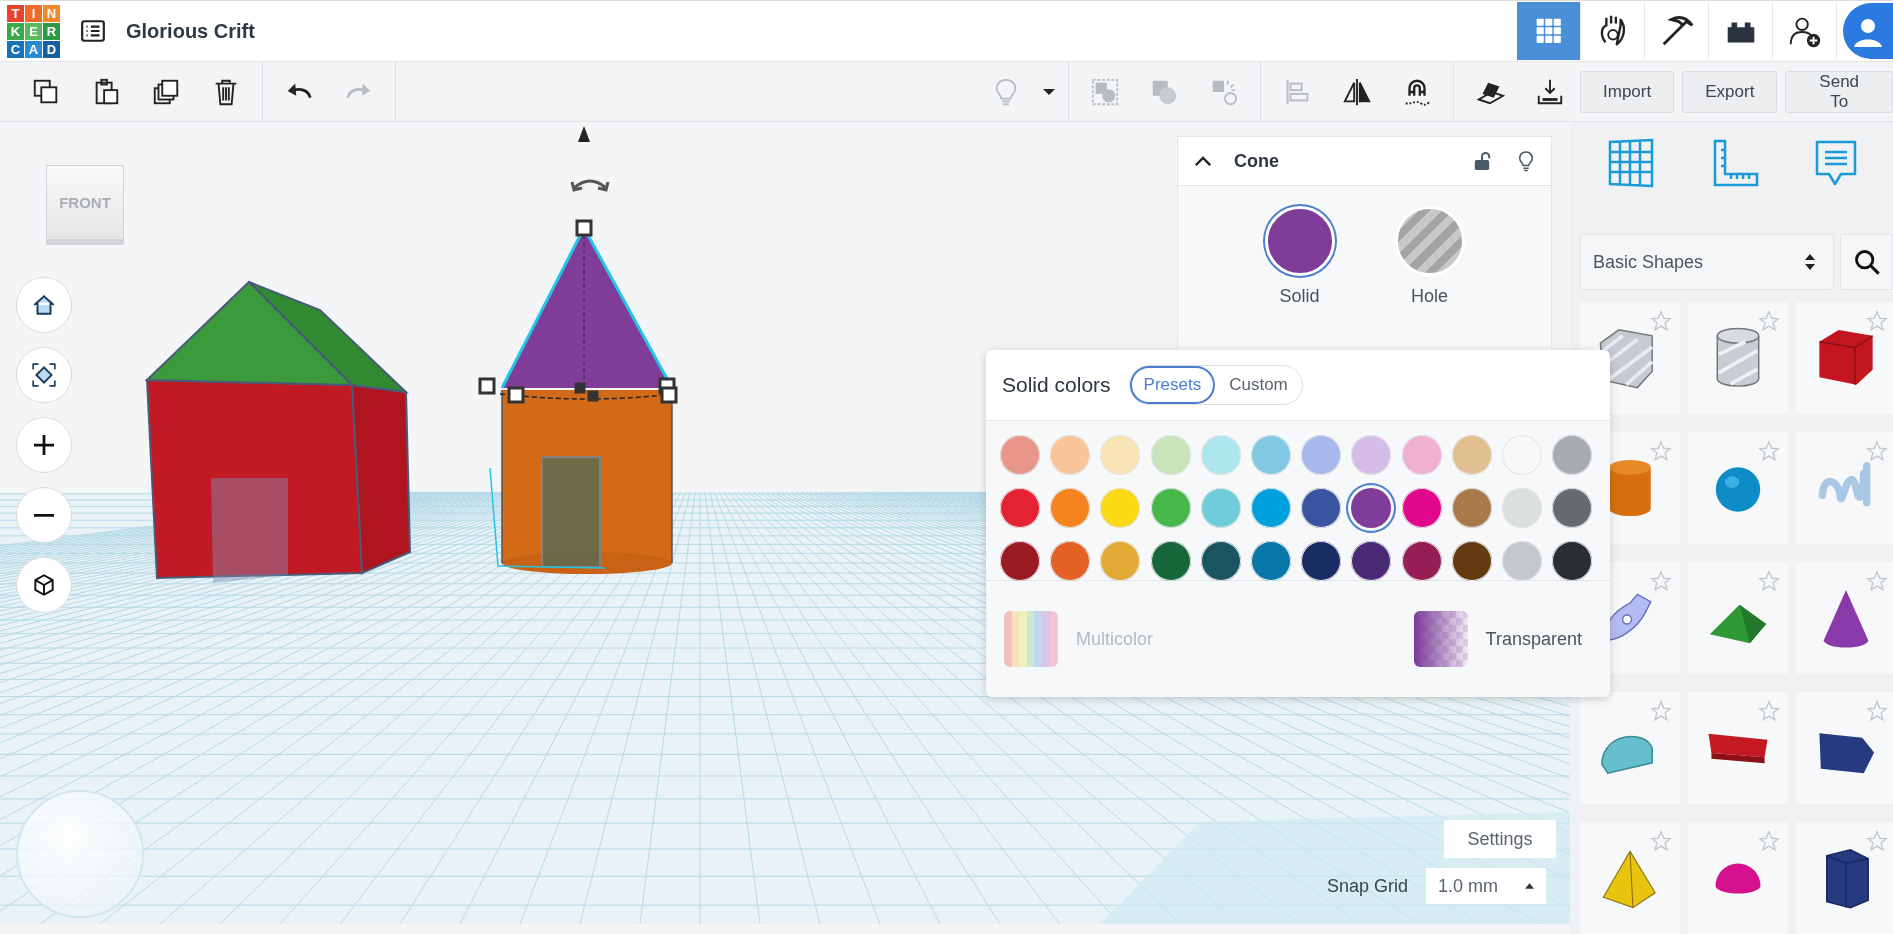 This screenshot has width=1893, height=934. Describe the element at coordinates (1440, 639) in the screenshot. I see `transparent-icon` at that location.